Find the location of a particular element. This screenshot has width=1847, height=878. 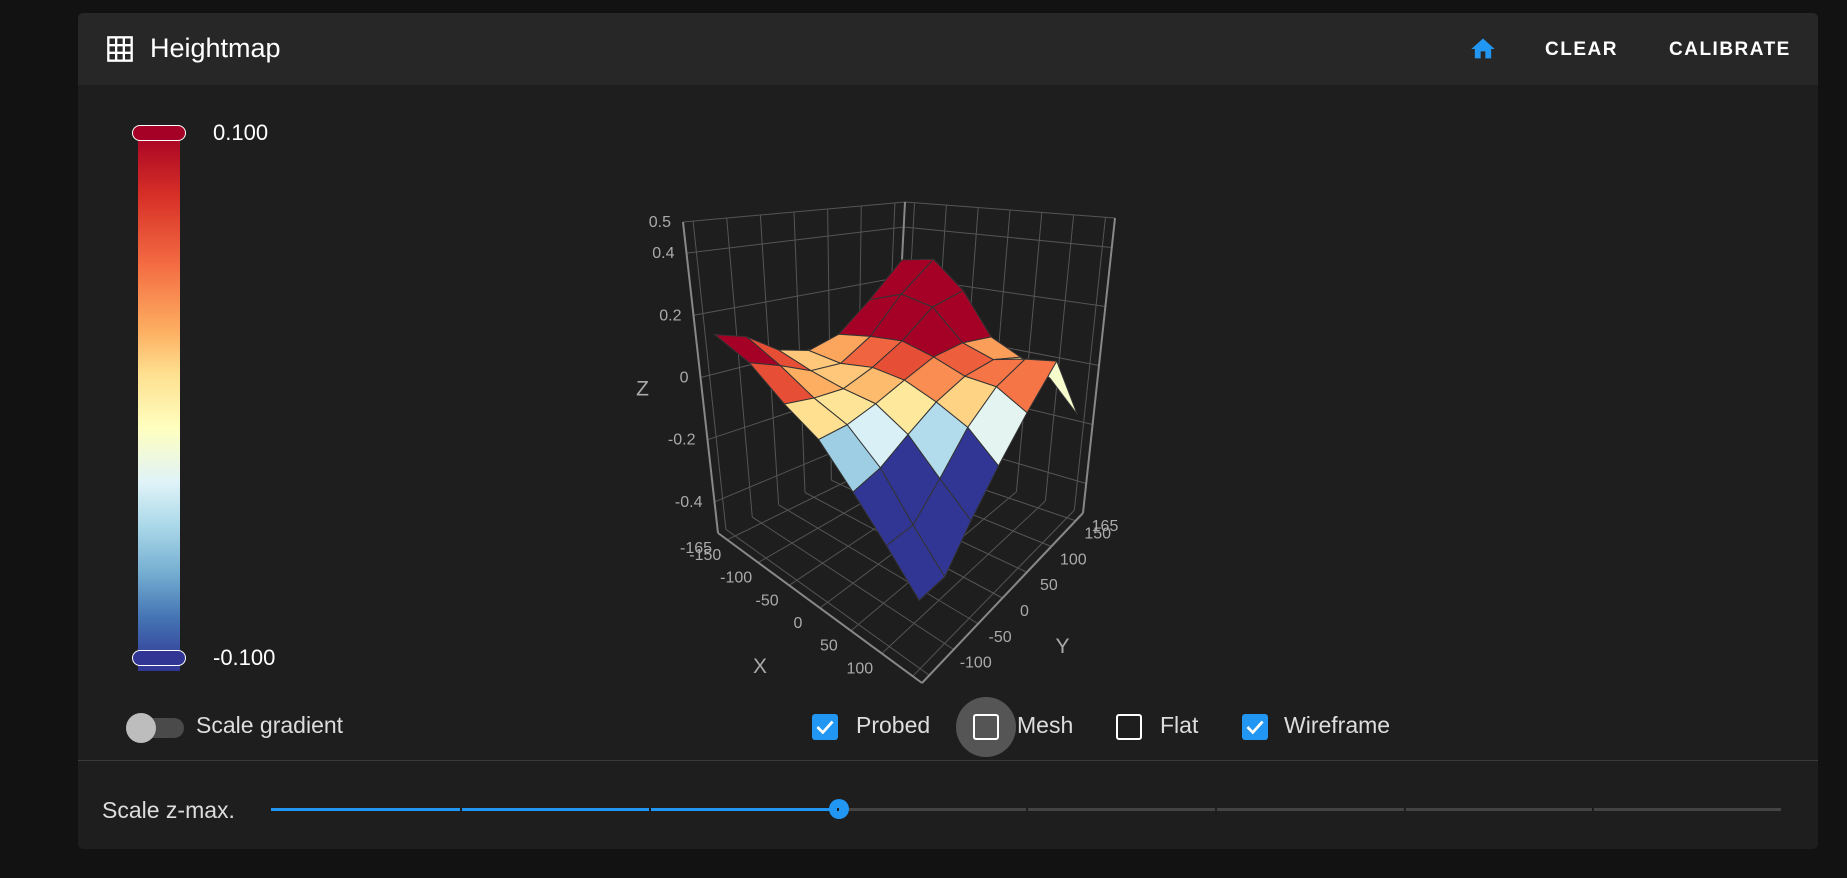

z-tick-label: 0.2 is located at coordinates (670, 315).